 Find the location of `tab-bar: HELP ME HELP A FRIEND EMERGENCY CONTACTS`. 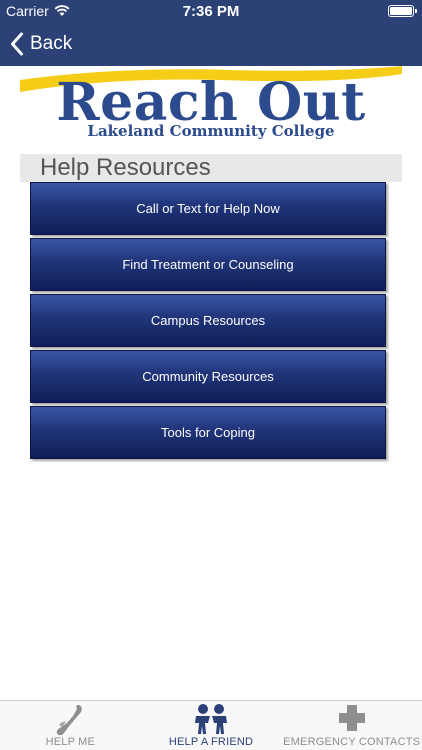

tab-bar: HELP ME HELP A FRIEND EMERGENCY CONTACTS is located at coordinates (211, 725).